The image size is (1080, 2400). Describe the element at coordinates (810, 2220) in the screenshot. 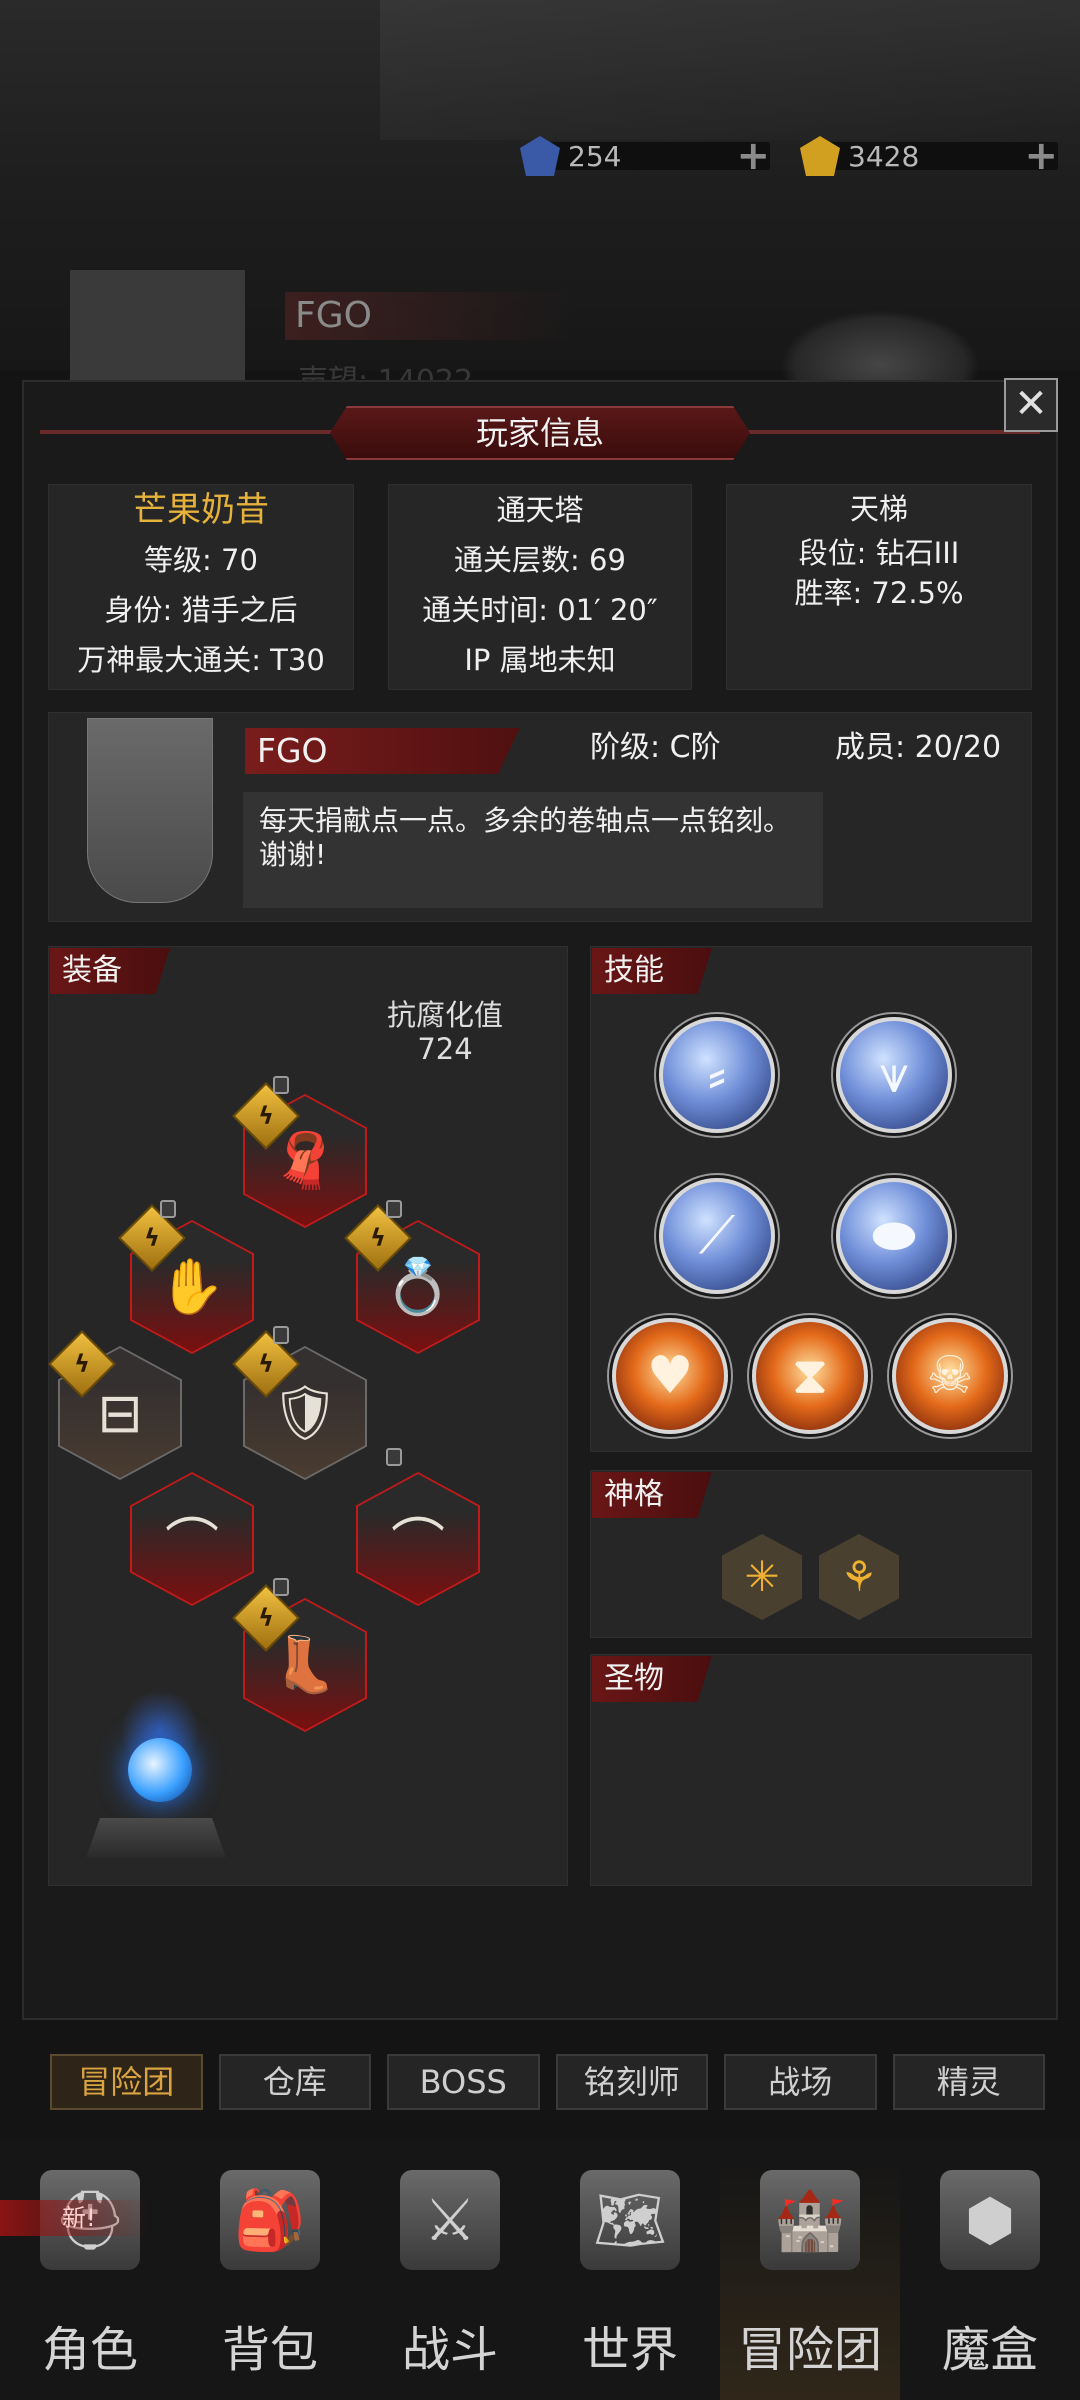

I see `castle-icon: 🏰` at that location.